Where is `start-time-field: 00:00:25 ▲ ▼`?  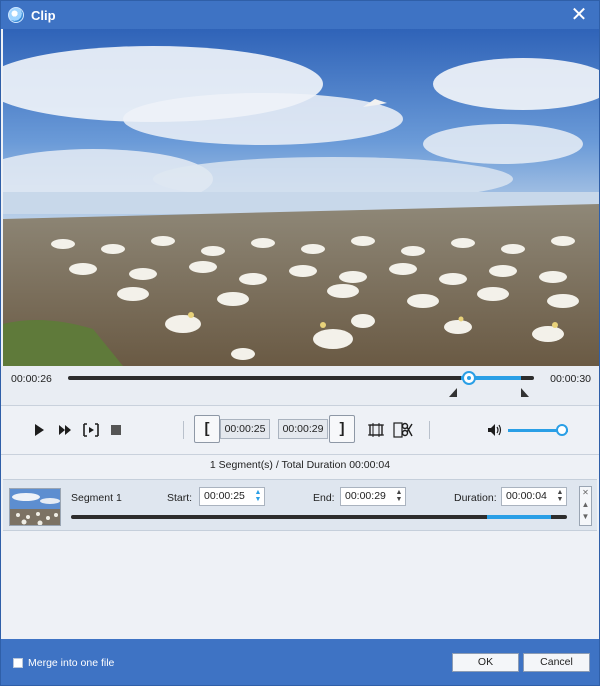 start-time-field: 00:00:25 ▲ ▼ is located at coordinates (232, 496).